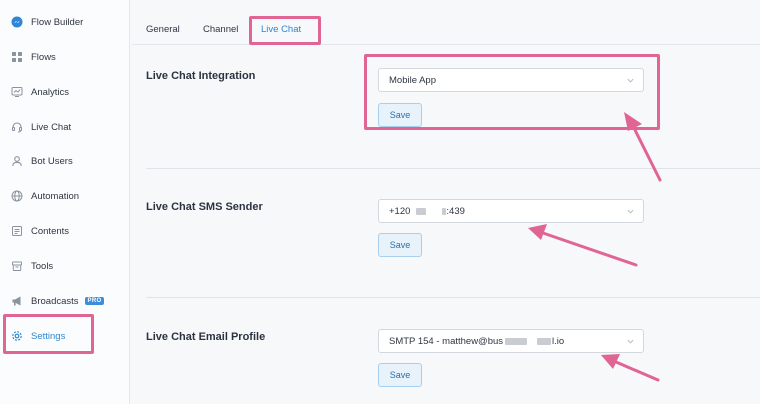  Describe the element at coordinates (201, 76) in the screenshot. I see `section-title-live-chat-integration: Live Chat Integration` at that location.